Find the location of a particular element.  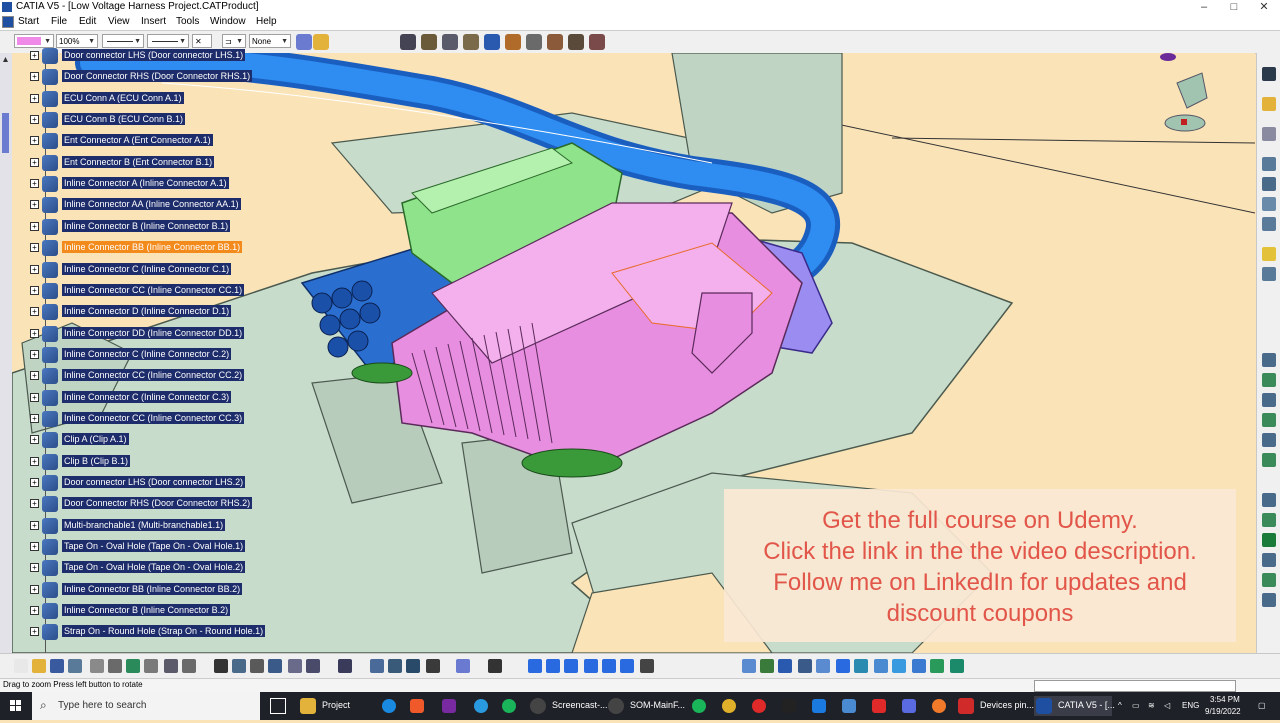

language-indicator: ENG is located at coordinates (1190, 705).